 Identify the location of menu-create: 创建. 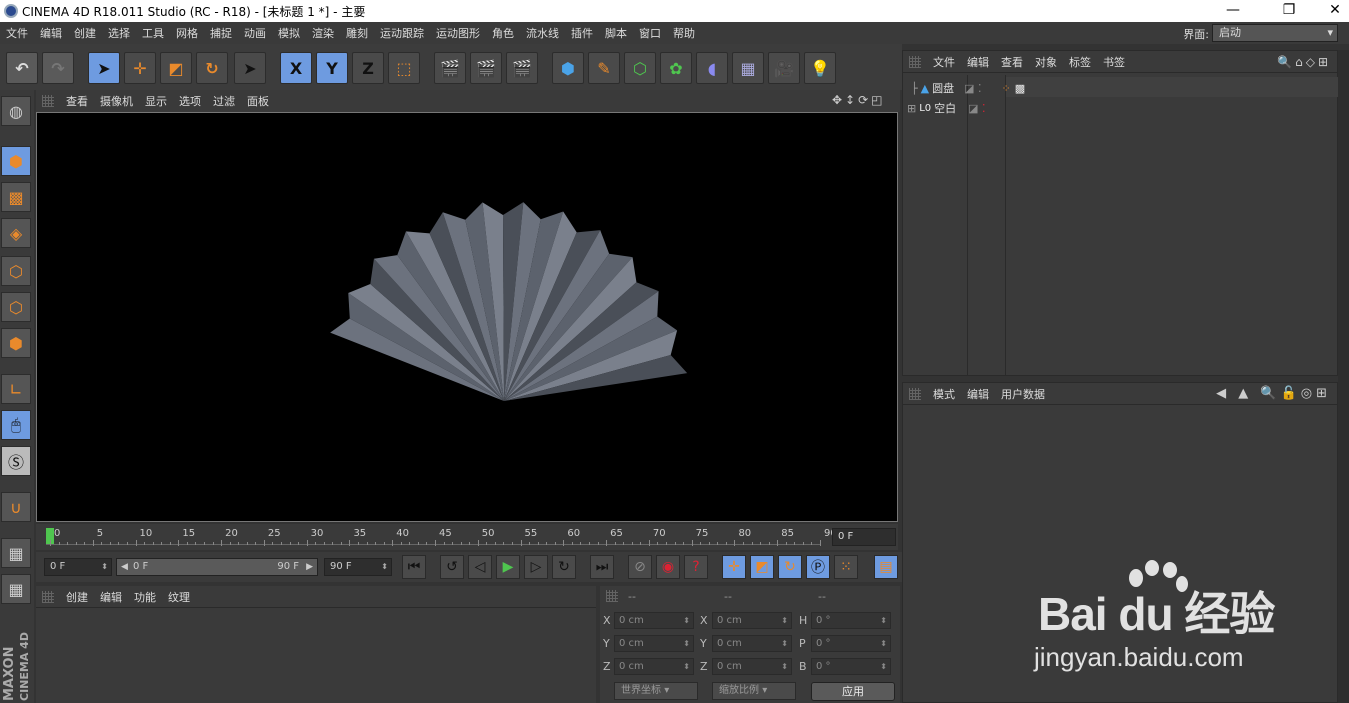
(85, 33).